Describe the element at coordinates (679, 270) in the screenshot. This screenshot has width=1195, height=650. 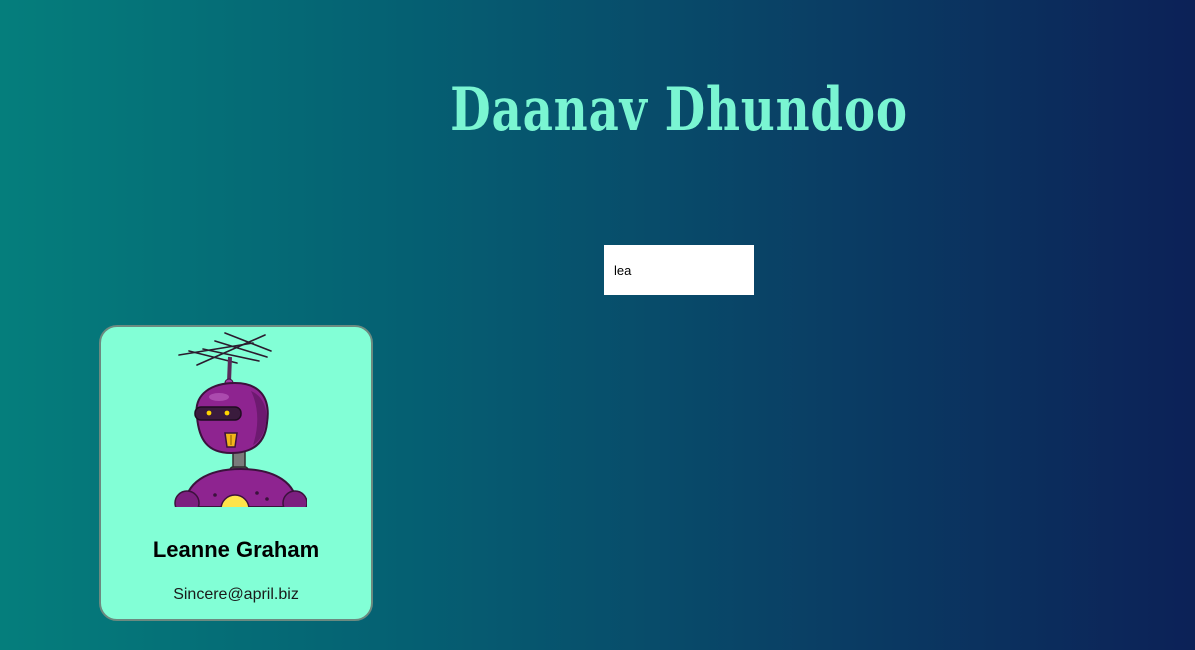
I see `search-input` at that location.